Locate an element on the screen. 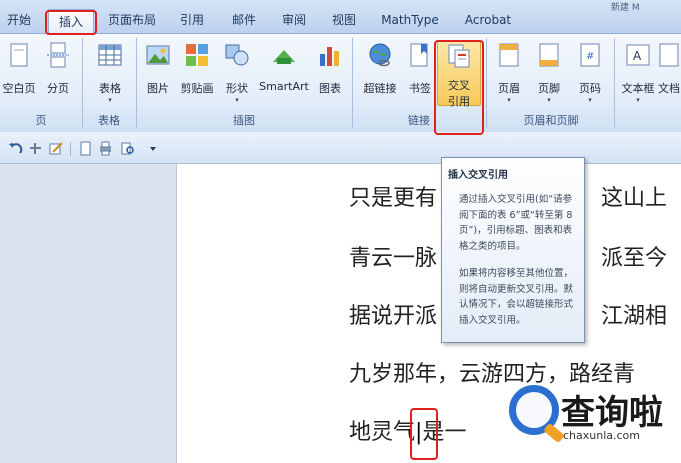 The image size is (681, 463). table-icon is located at coordinates (110, 55).